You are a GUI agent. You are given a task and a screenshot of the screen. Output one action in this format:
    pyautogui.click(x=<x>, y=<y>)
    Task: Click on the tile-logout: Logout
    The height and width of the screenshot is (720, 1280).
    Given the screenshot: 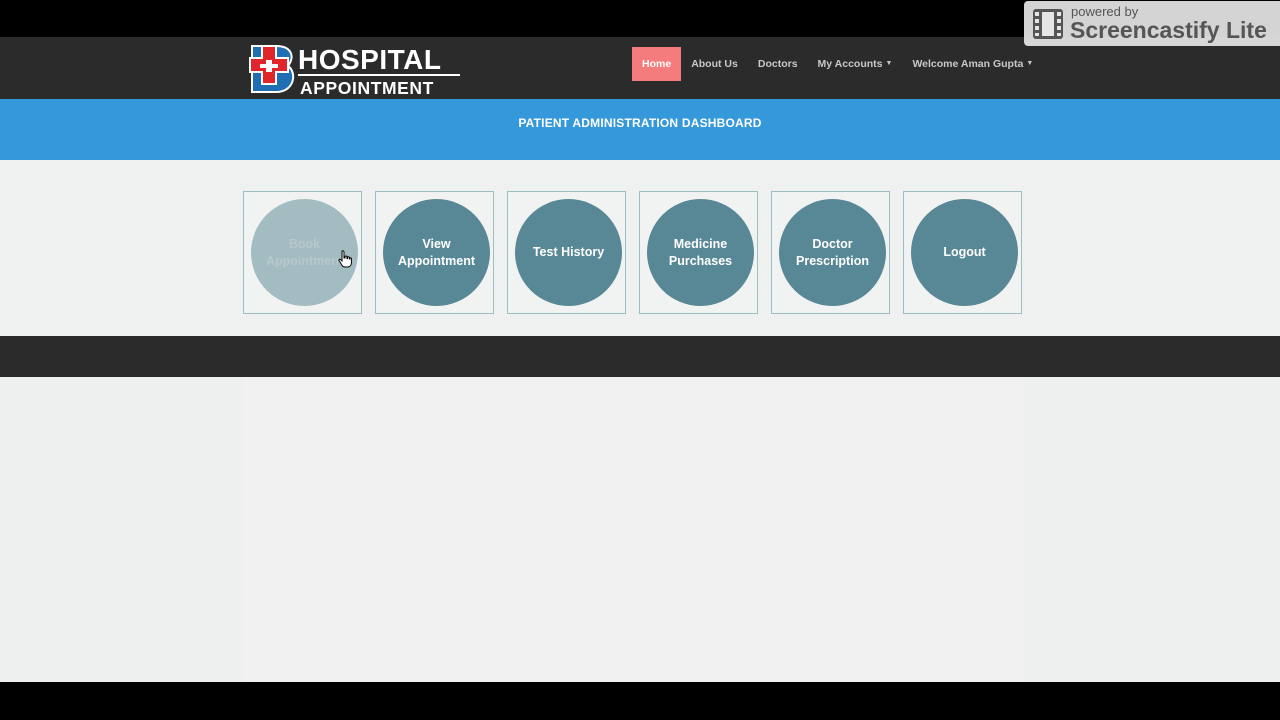 What is the action you would take?
    pyautogui.click(x=962, y=252)
    